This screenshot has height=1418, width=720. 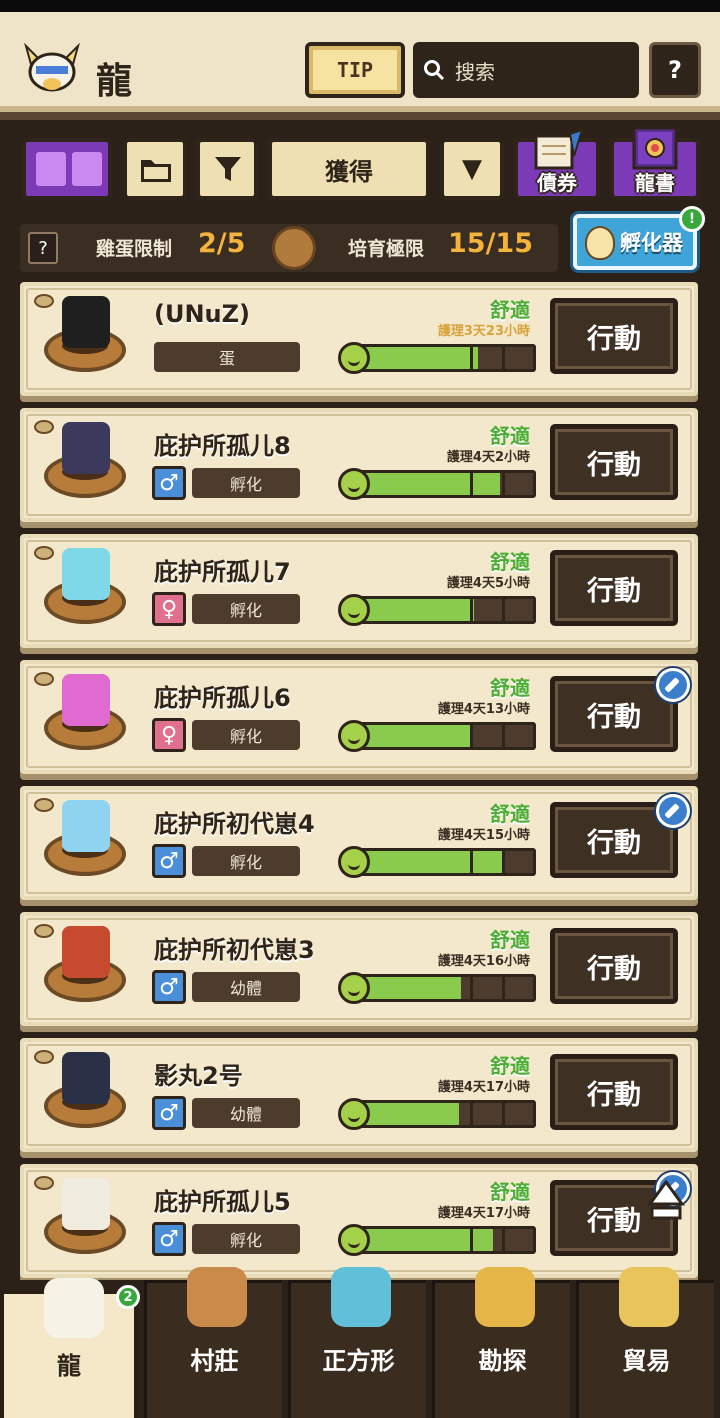 I want to click on egg-limit-value: 2/5, so click(x=222, y=243).